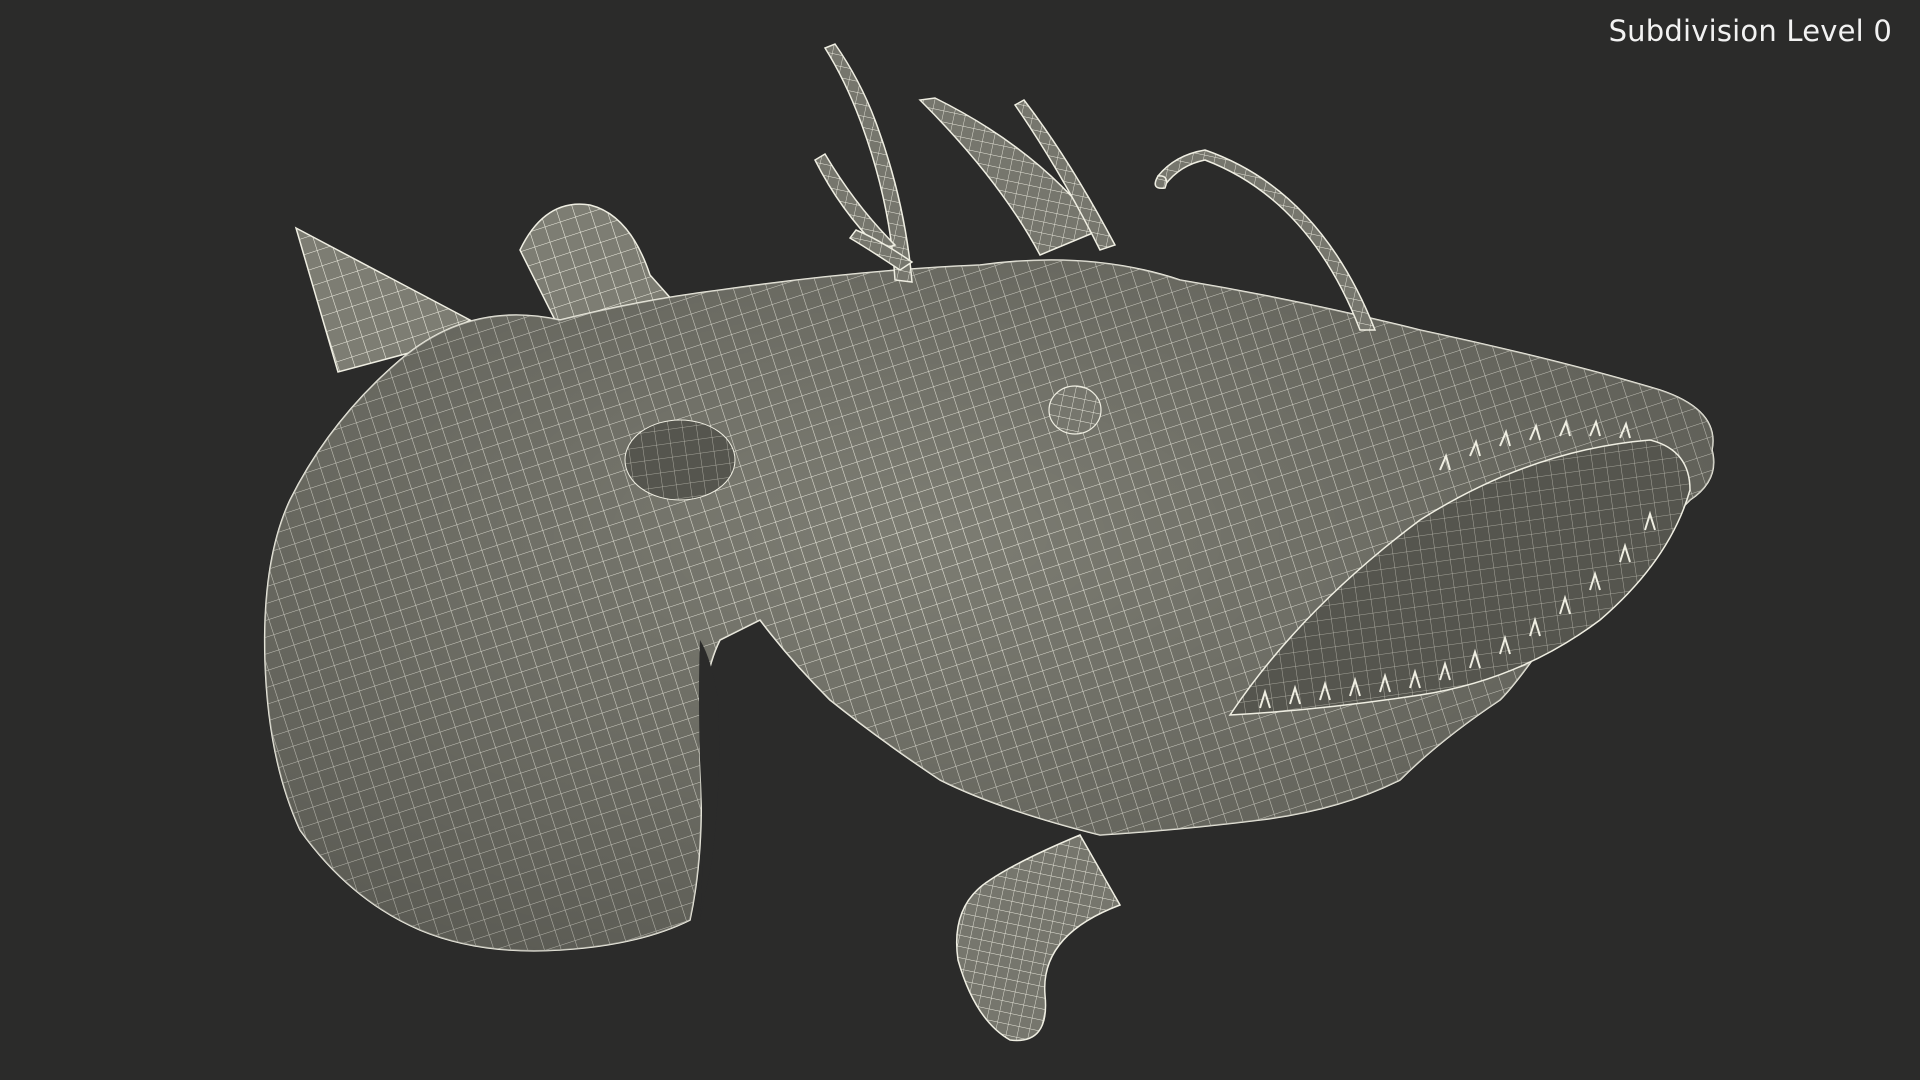 Image resolution: width=1920 pixels, height=1080 pixels. I want to click on pelvic-fin, so click(1038, 938).